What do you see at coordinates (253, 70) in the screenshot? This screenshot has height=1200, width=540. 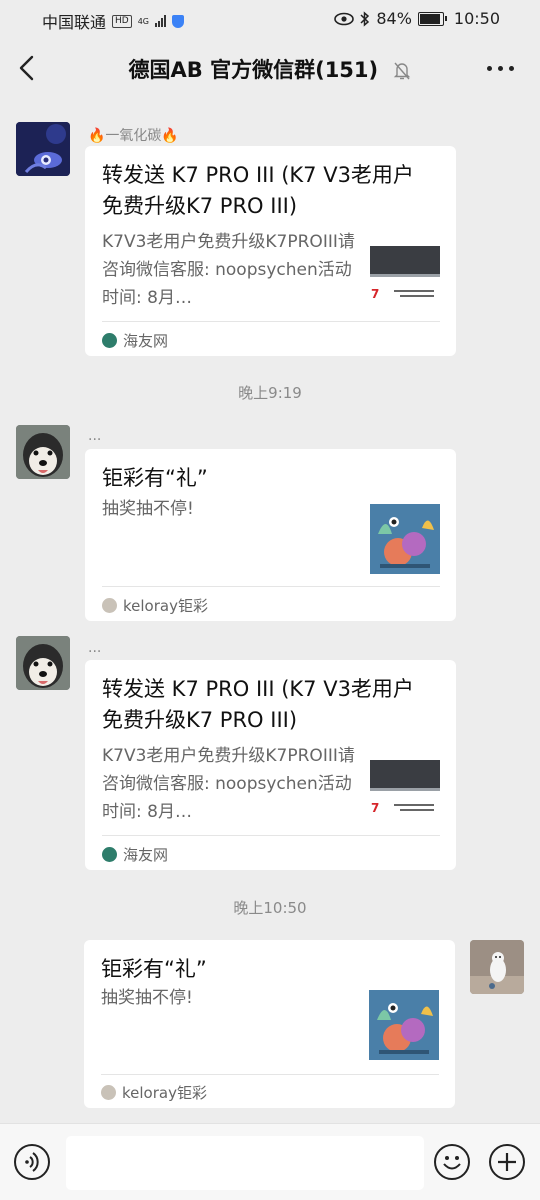 I see `group-name: 德国AB 官方微信群(151)` at bounding box center [253, 70].